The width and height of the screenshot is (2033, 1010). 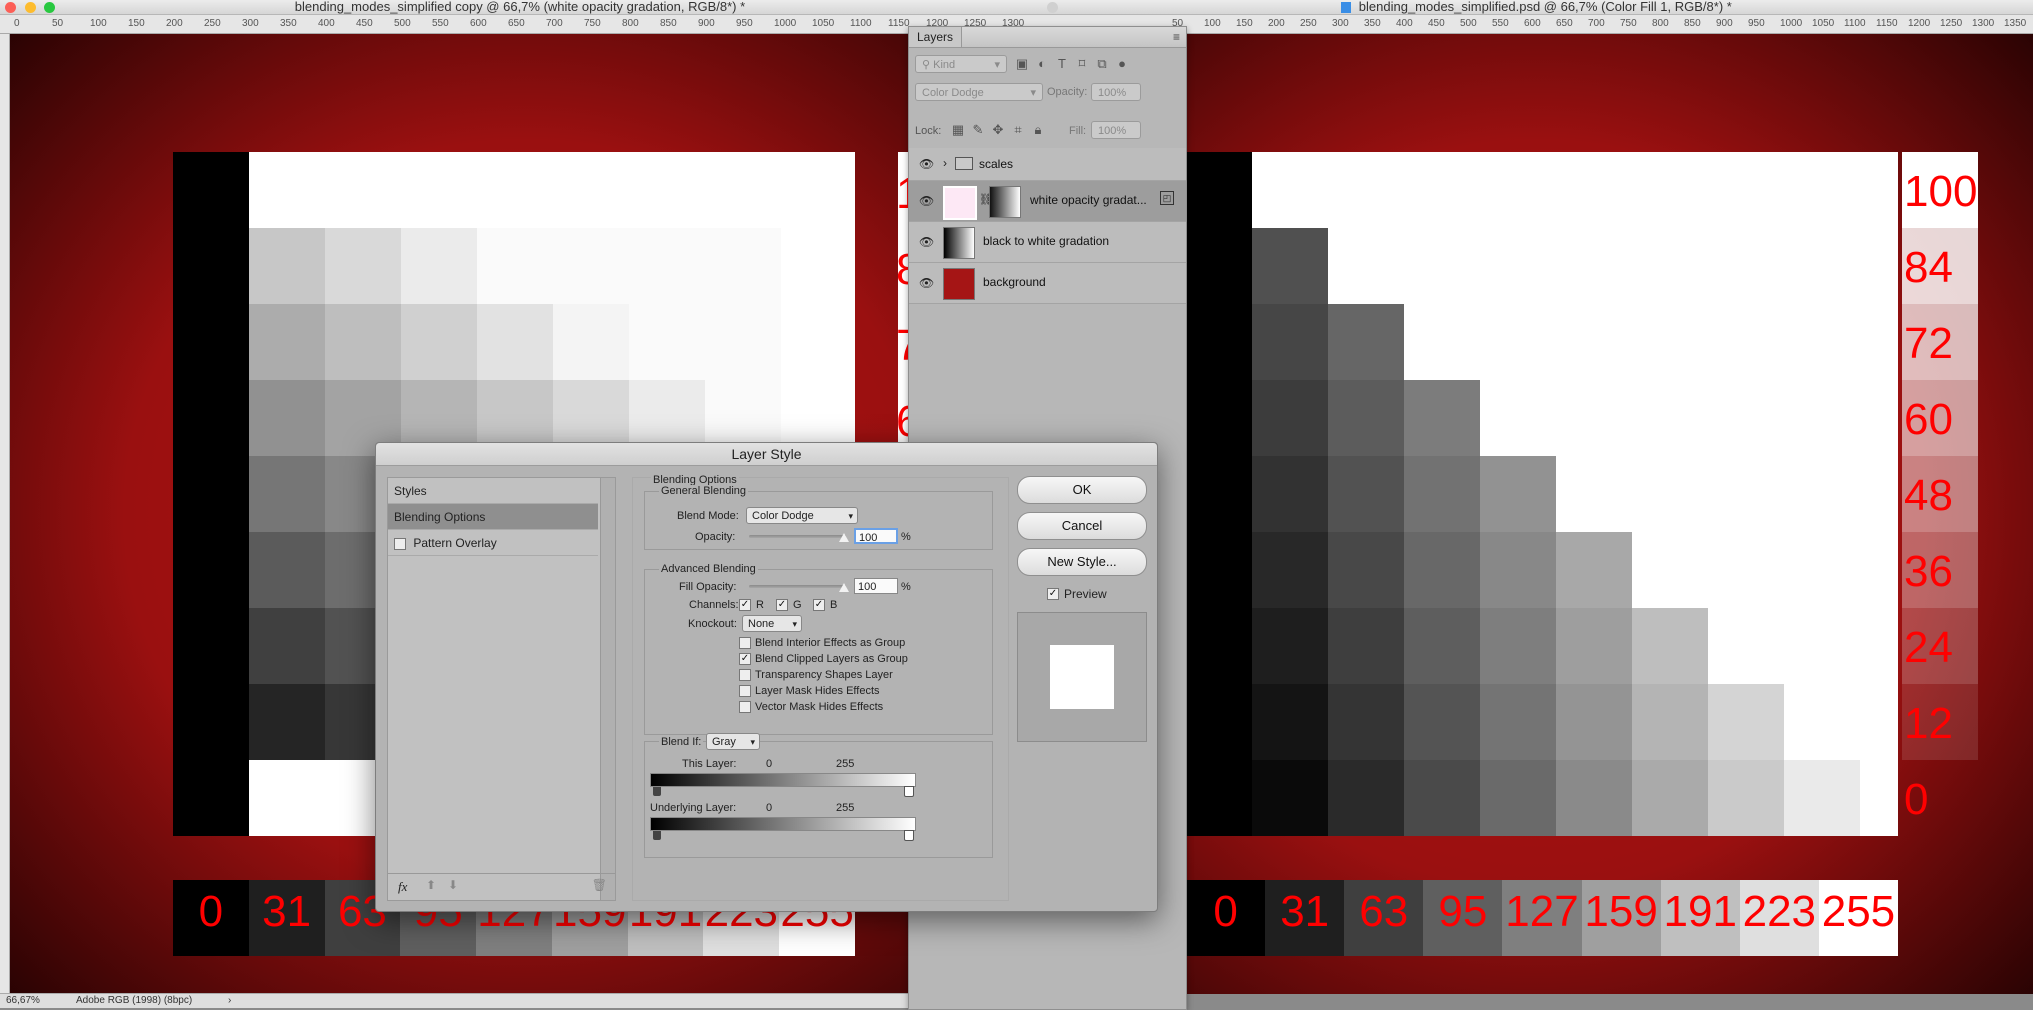 What do you see at coordinates (400, 543) in the screenshot?
I see `pattern-overlay-checkbox` at bounding box center [400, 543].